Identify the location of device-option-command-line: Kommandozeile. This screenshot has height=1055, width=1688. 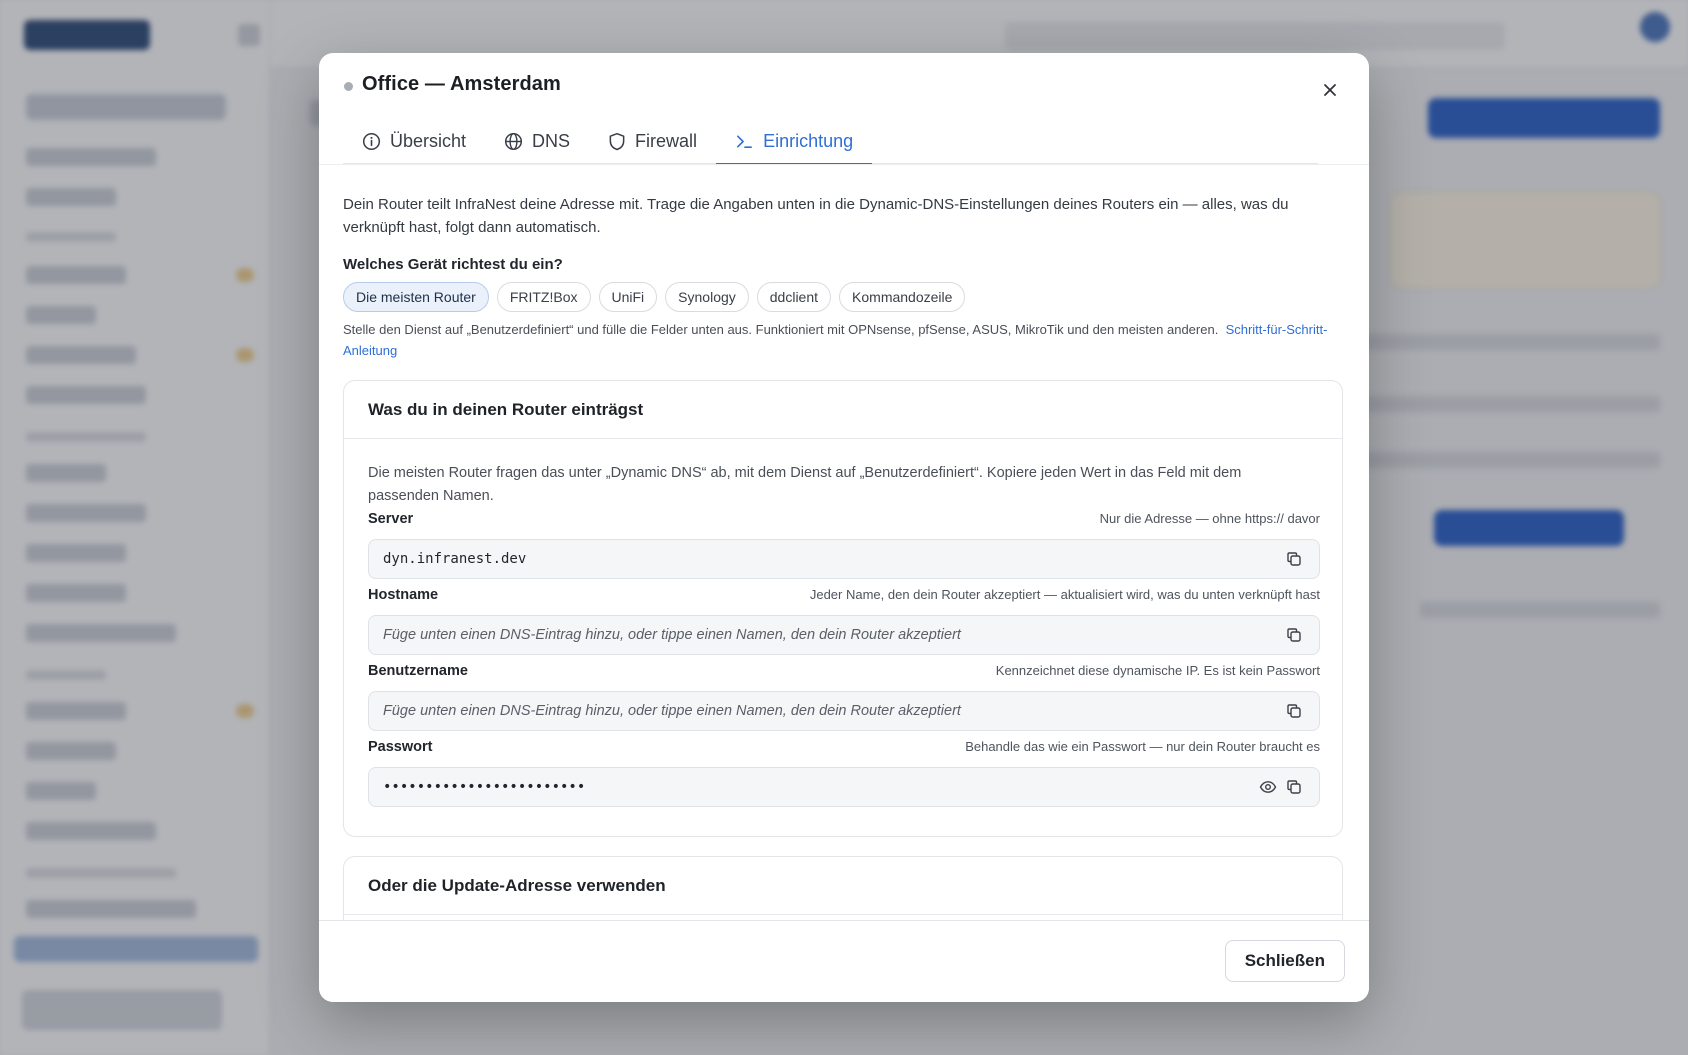
(902, 297).